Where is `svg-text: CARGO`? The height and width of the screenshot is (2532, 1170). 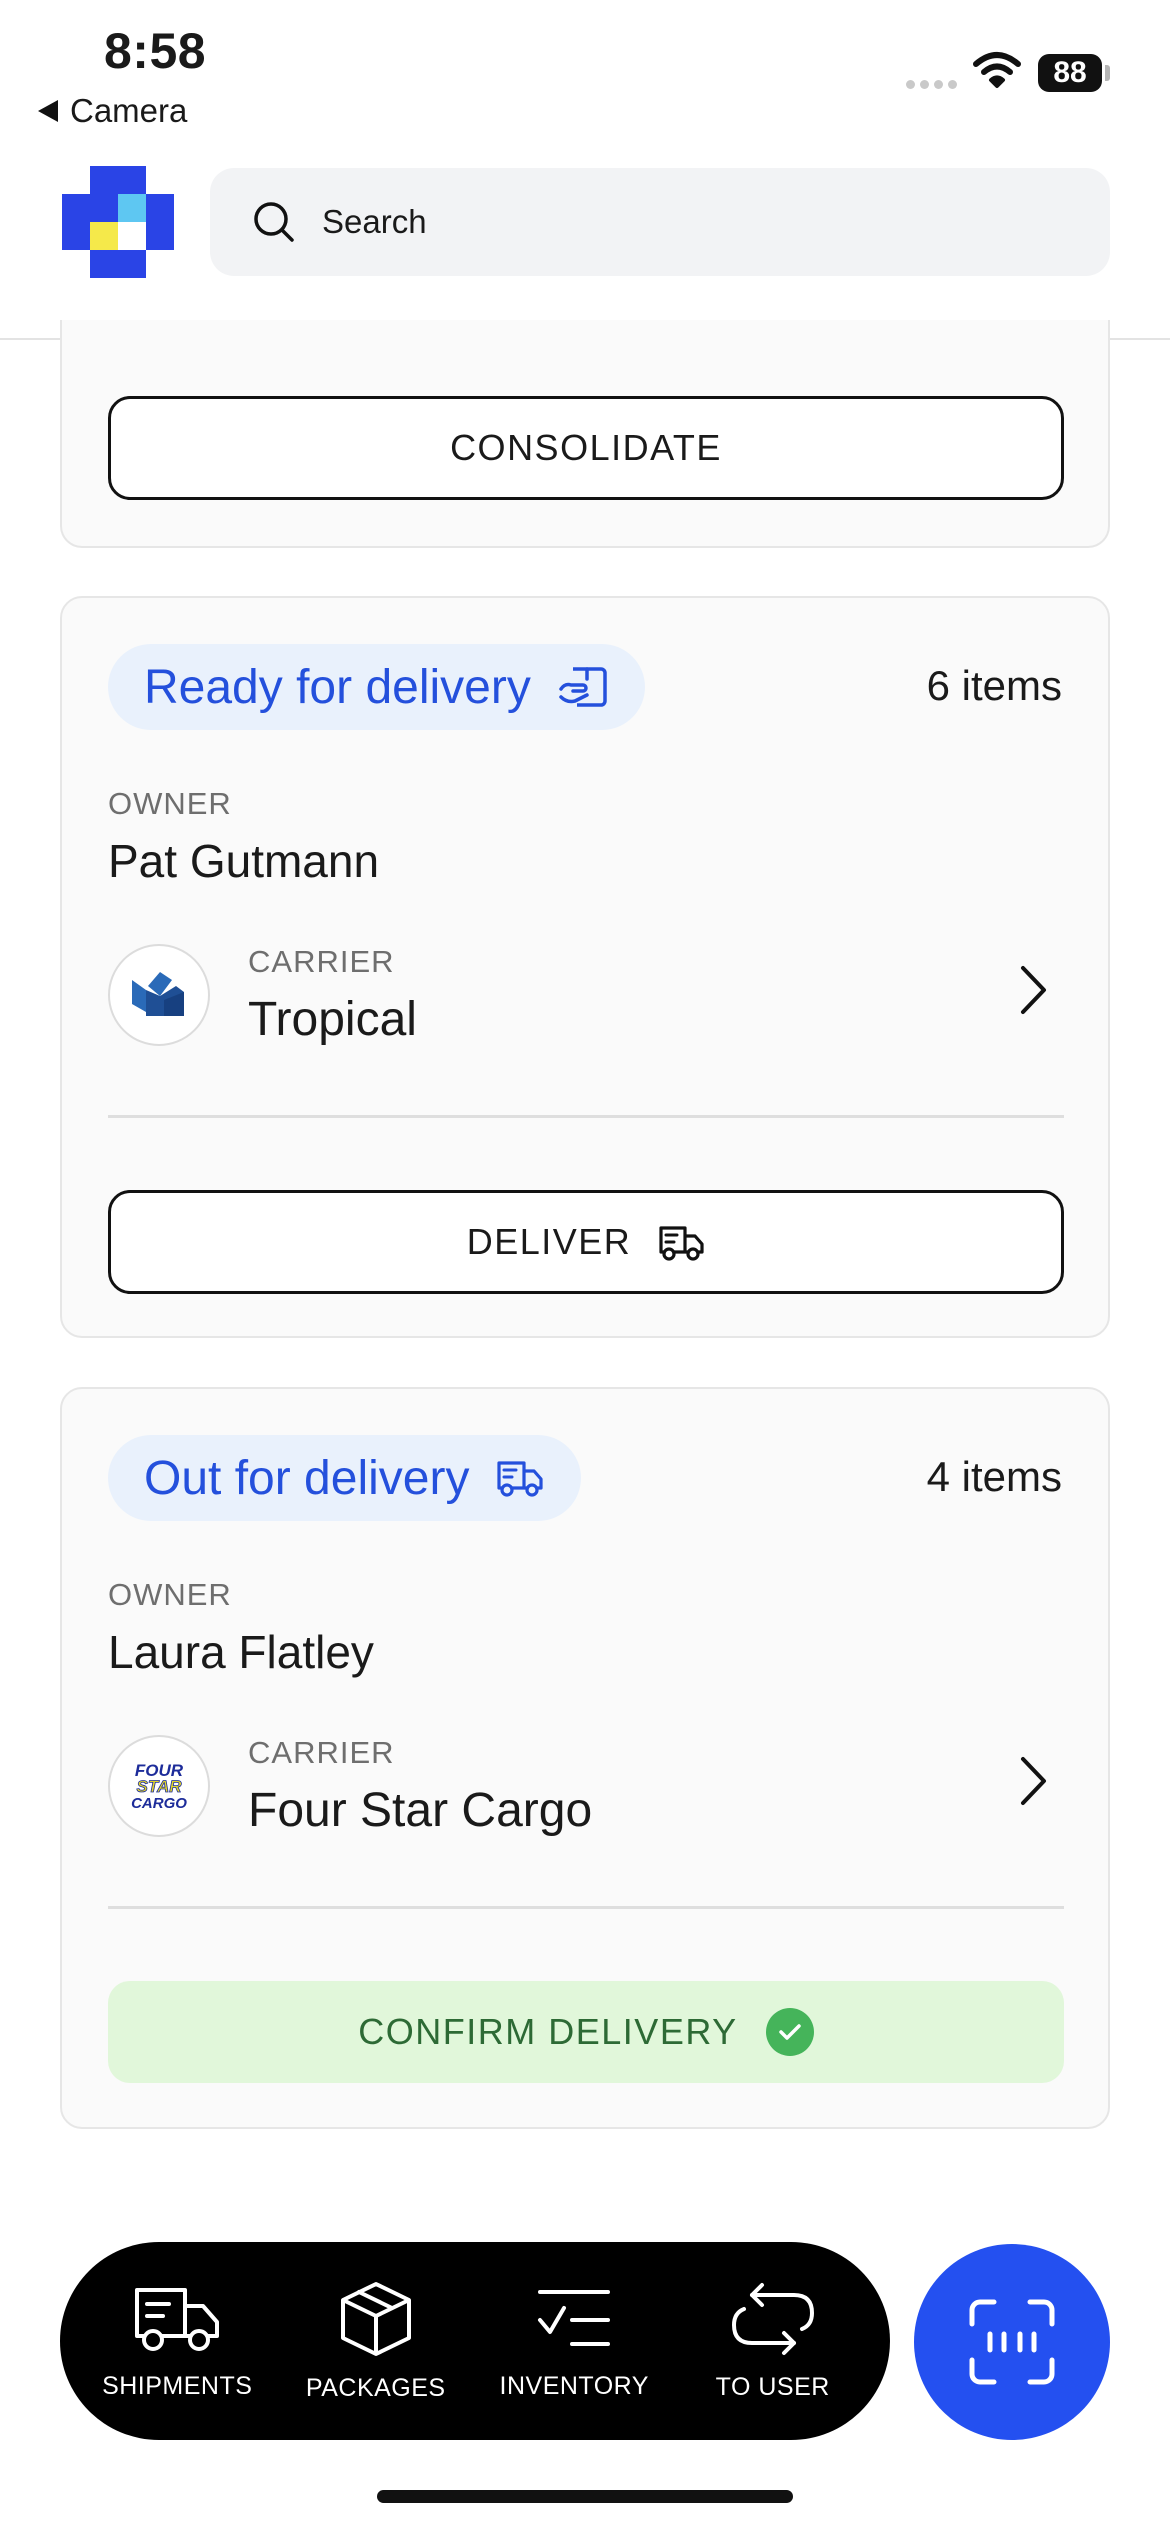
svg-text: CARGO is located at coordinates (159, 1803).